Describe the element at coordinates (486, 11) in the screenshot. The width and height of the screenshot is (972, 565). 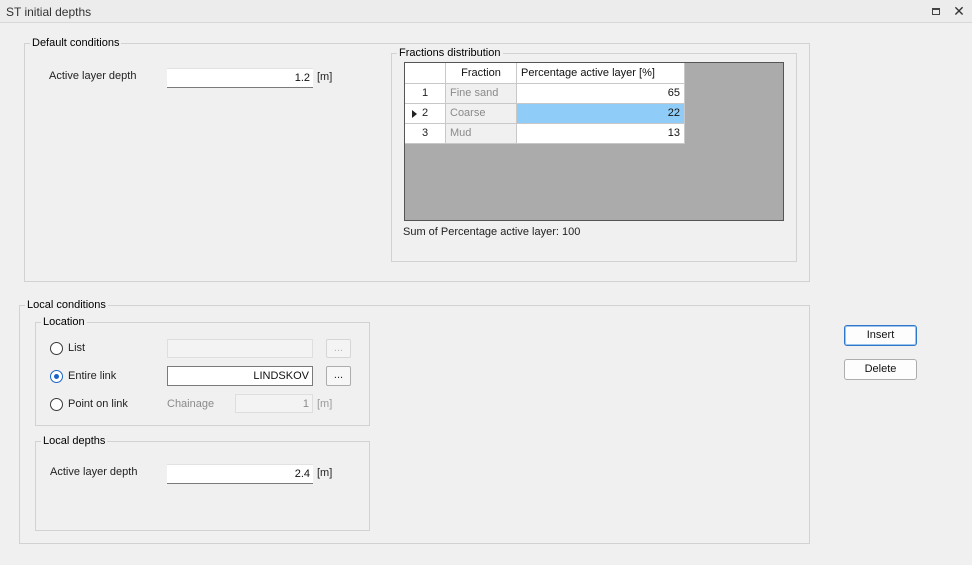
I see `title-bar: ST initial depths ✕` at that location.